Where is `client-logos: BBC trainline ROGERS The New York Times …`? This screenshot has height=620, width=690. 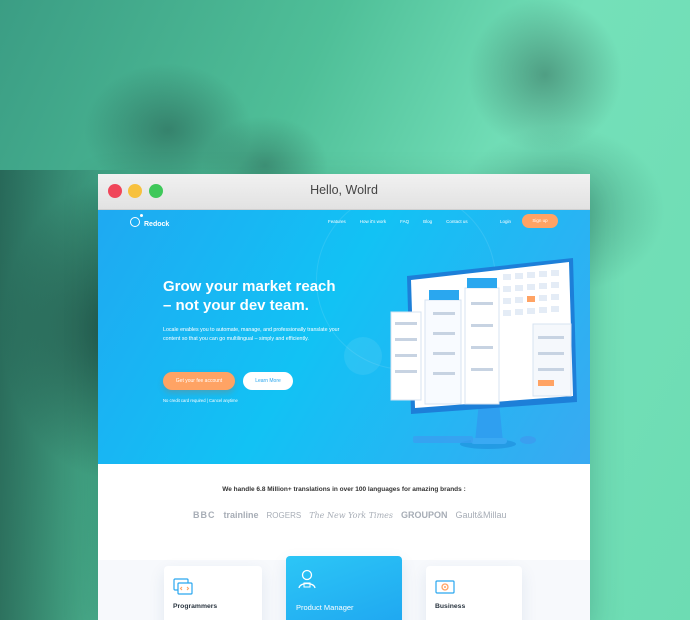 client-logos: BBC trainline ROGERS The New York Times … is located at coordinates (350, 515).